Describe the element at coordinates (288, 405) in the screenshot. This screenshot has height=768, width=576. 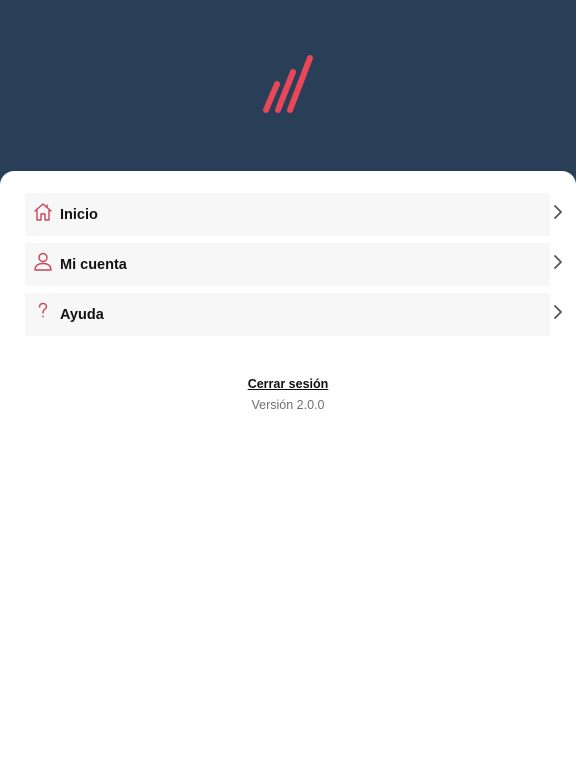
I see `version-label: Versión 2.0.0` at that location.